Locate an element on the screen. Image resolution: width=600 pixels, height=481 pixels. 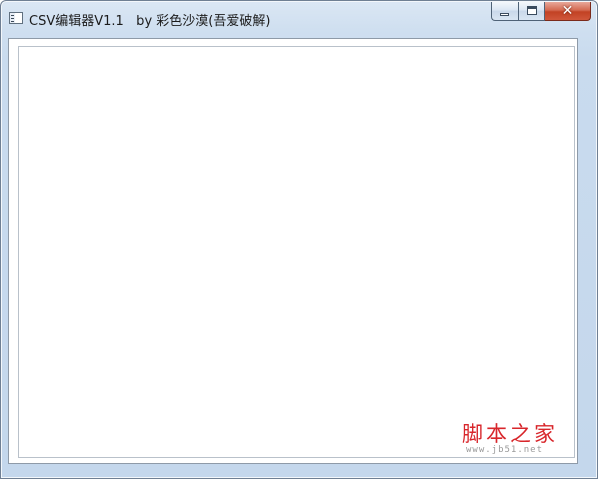
close-icon: ✕ is located at coordinates (567, 11).